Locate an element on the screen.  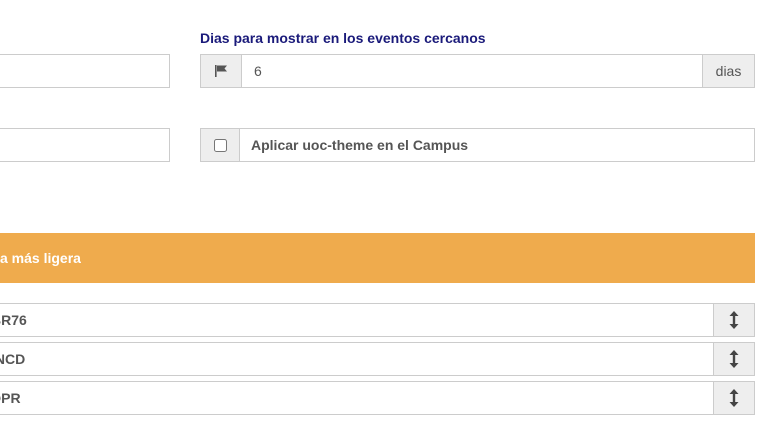
sortable-row: BR76 is located at coordinates (377, 320).